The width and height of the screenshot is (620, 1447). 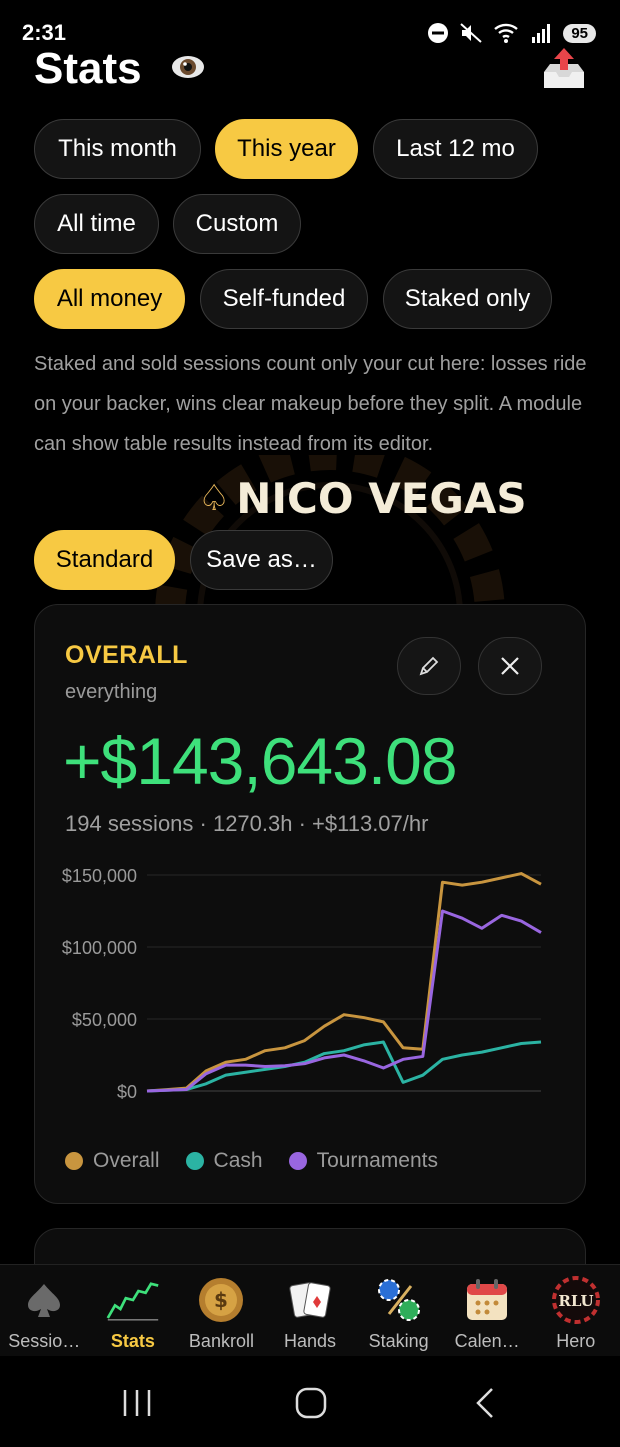 What do you see at coordinates (471, 33) in the screenshot?
I see `mute-icon` at bounding box center [471, 33].